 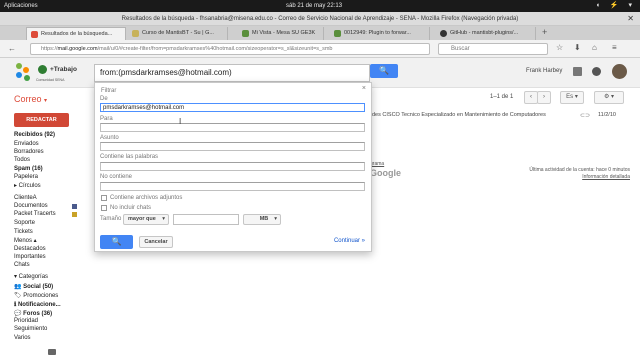 I want to click on sidebar-item: Tickets, so click(x=23, y=232).